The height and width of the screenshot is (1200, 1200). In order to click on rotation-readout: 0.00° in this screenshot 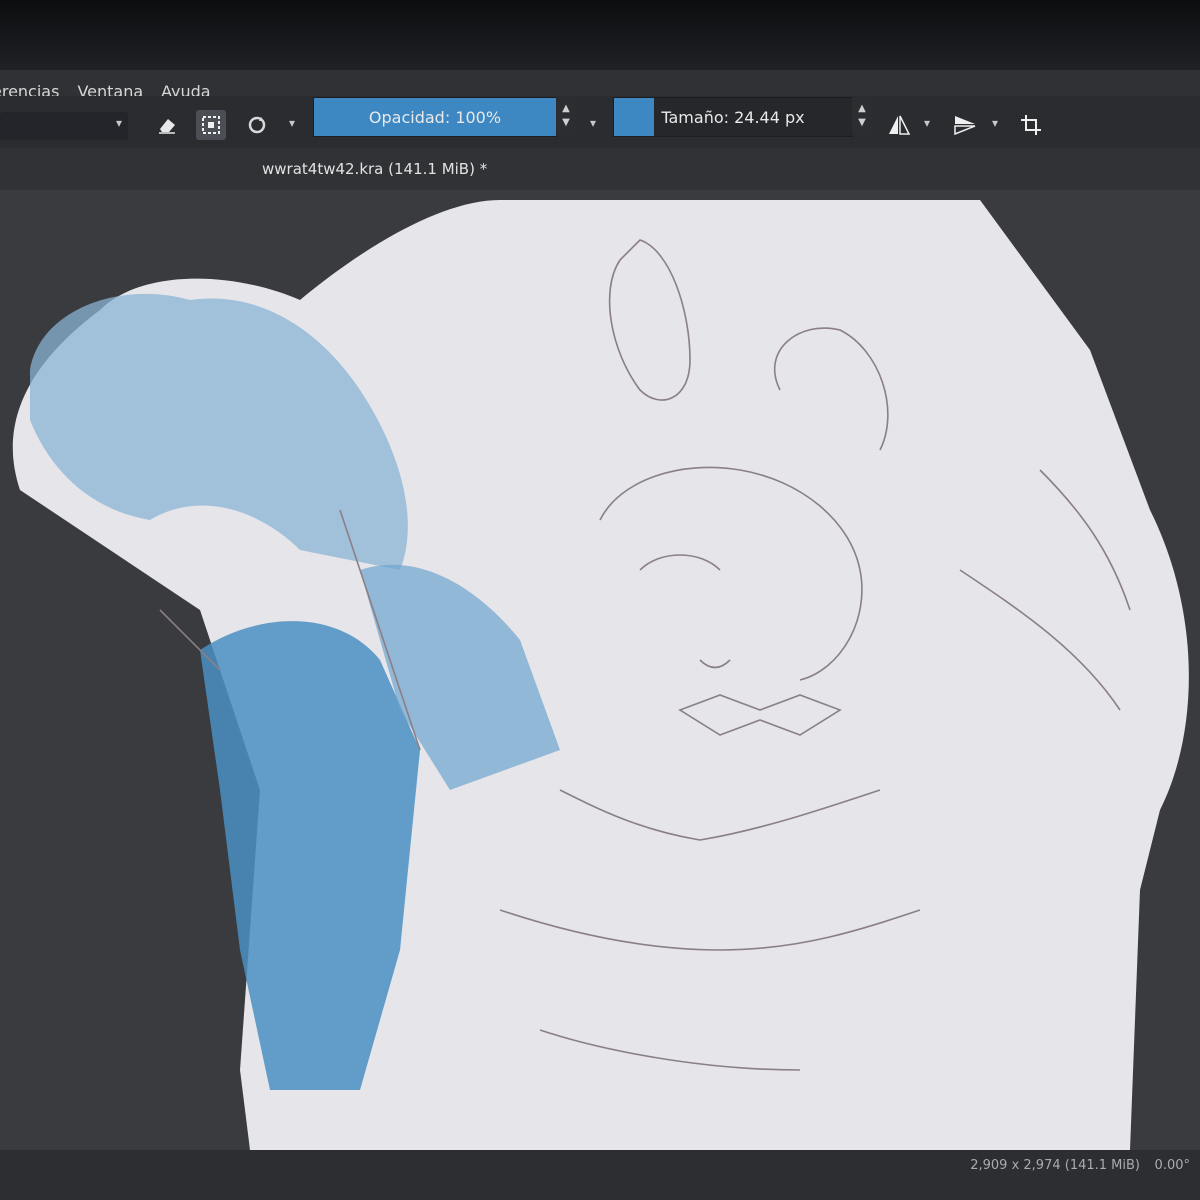, I will do `click(1172, 1165)`.